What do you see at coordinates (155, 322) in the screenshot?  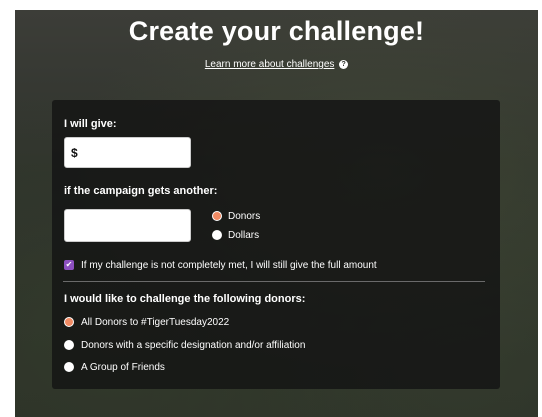 I see `radio-all-donors-label: All Donors to #TigerTuesday2022` at bounding box center [155, 322].